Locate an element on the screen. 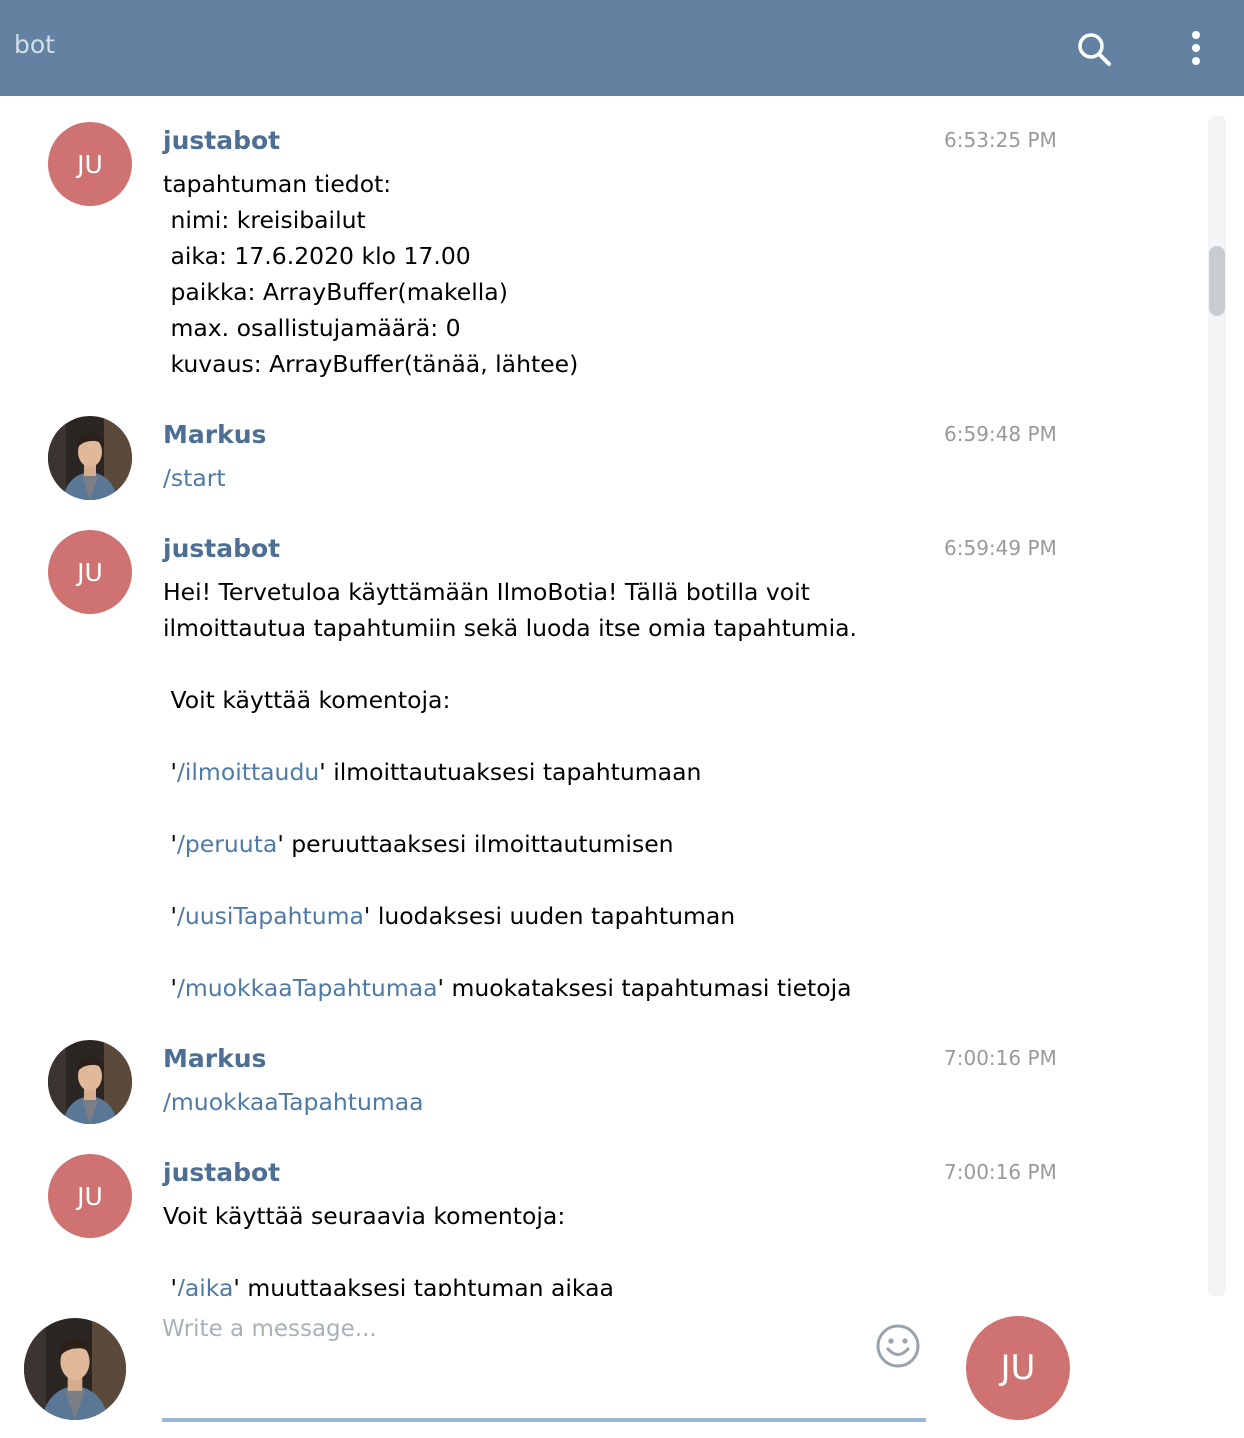 The image size is (1244, 1438). message-line: paikka: ArrayBuffer(makella) is located at coordinates (335, 292).